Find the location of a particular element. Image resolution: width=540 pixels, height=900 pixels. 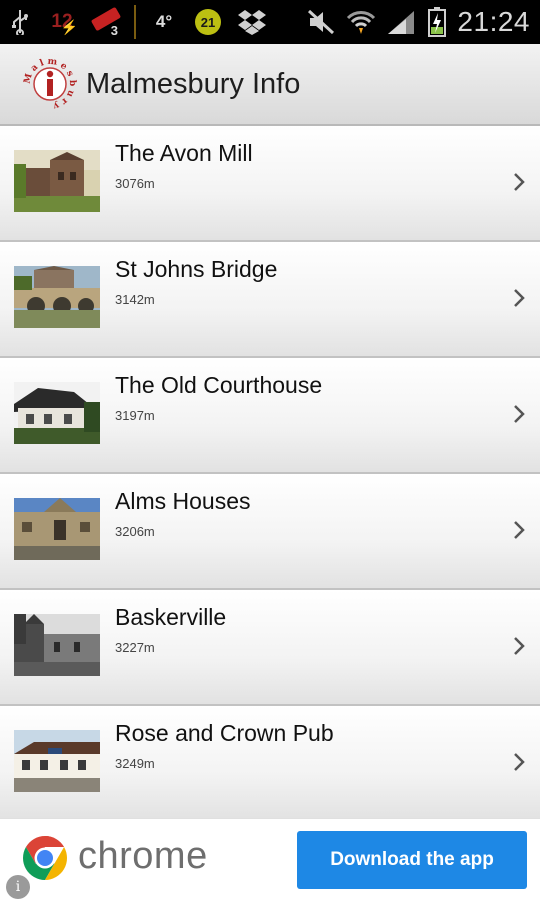

place-name: Baskerville is located at coordinates (171, 617).